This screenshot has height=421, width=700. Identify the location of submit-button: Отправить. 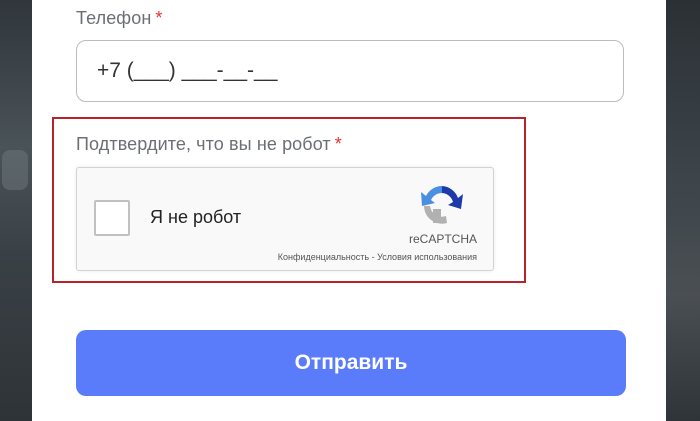
(351, 363).